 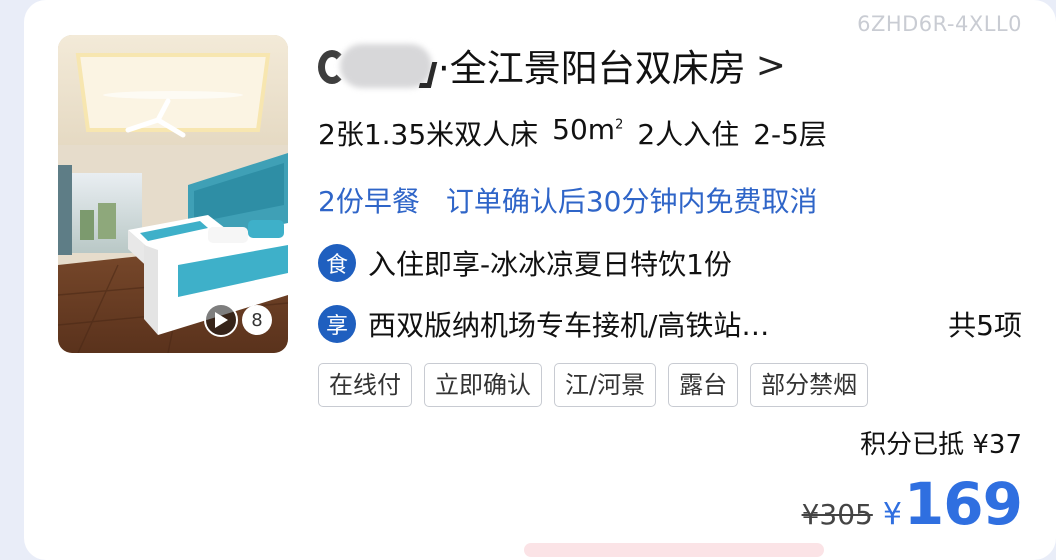 What do you see at coordinates (257, 320) in the screenshot?
I see `photo-count-badge: 8` at bounding box center [257, 320].